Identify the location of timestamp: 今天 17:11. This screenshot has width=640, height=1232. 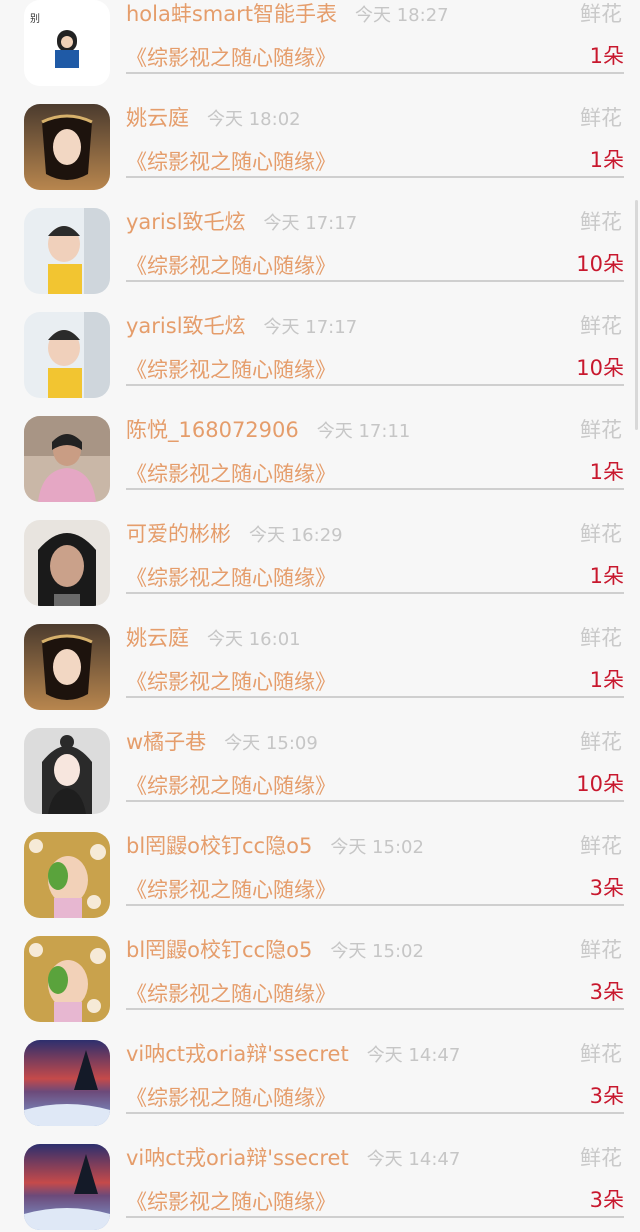
(363, 431).